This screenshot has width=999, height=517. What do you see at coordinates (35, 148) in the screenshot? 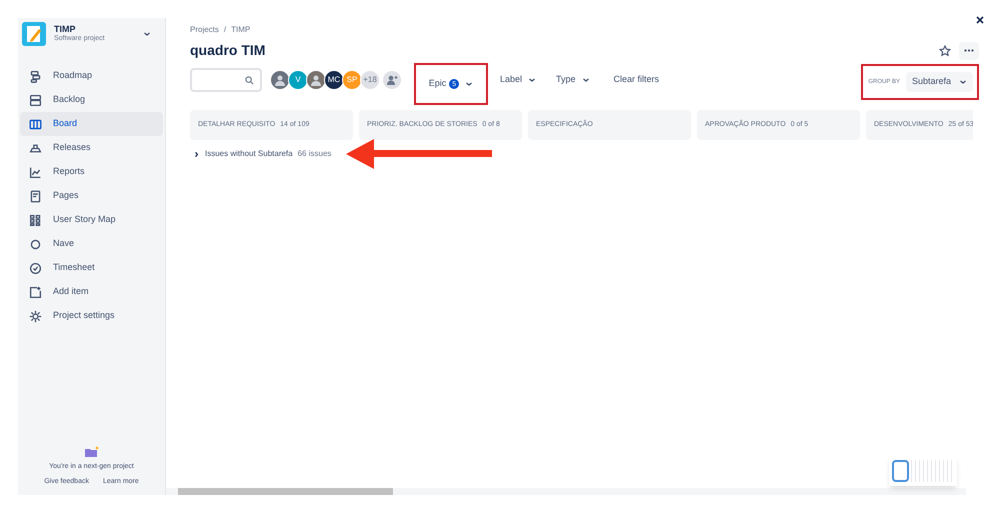
I see `ship-icon` at bounding box center [35, 148].